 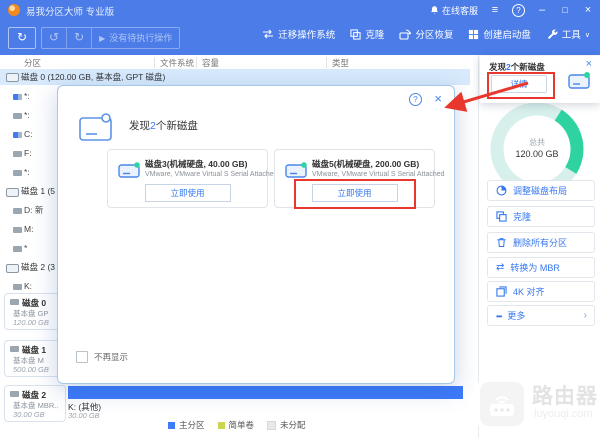 I want to click on disk3-name: 磁盘3(机械硬盘, 40.00 GB), so click(x=196, y=164).